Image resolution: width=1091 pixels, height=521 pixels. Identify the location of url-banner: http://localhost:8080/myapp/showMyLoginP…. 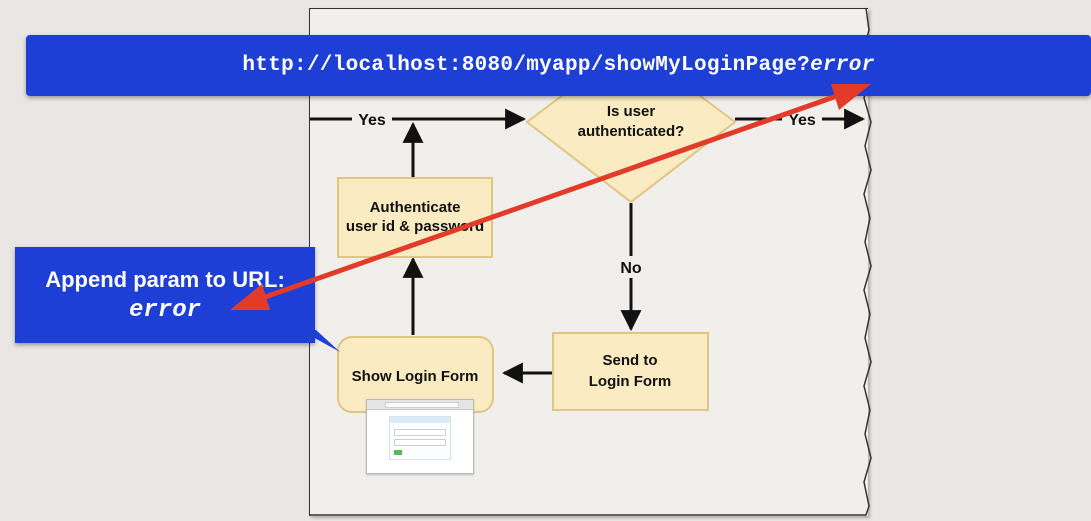
(558, 65).